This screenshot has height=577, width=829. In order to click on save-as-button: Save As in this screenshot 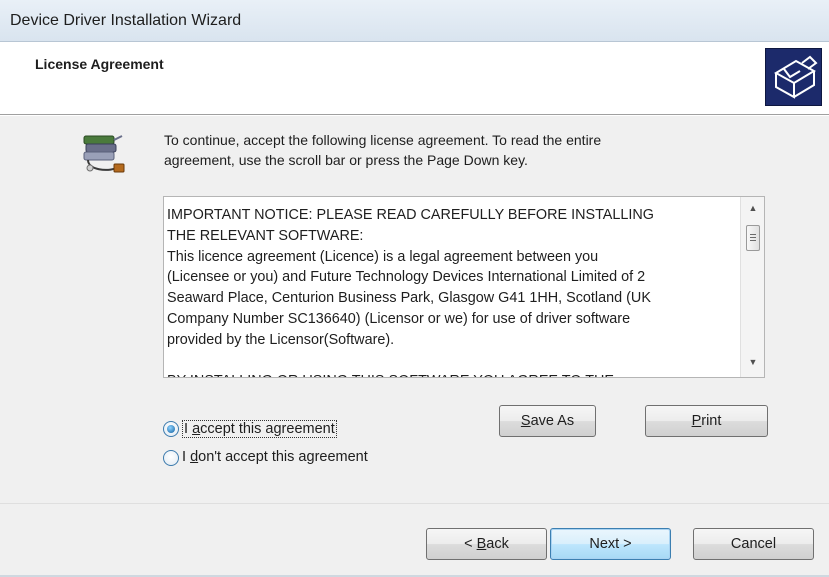, I will do `click(547, 421)`.